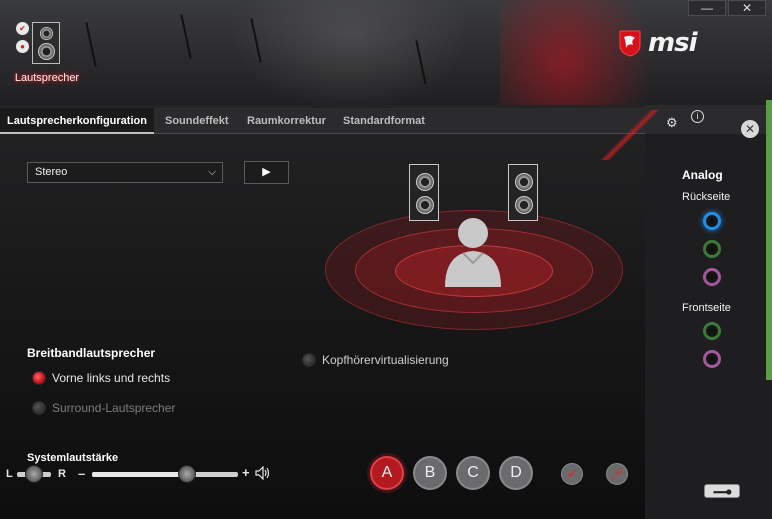 The height and width of the screenshot is (519, 772). I want to click on default-check-icon: ✔, so click(572, 474).